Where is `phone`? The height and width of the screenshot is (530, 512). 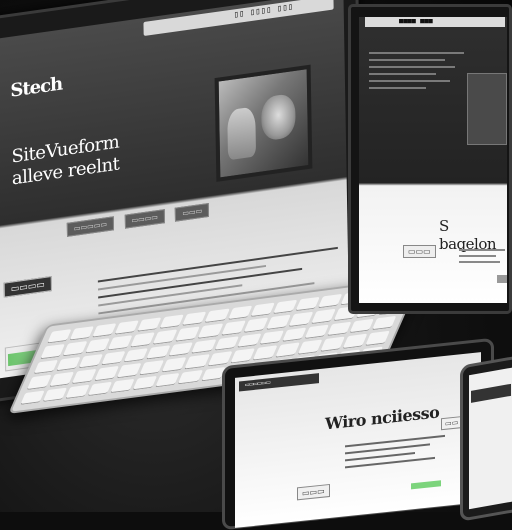
phone is located at coordinates (486, 438).